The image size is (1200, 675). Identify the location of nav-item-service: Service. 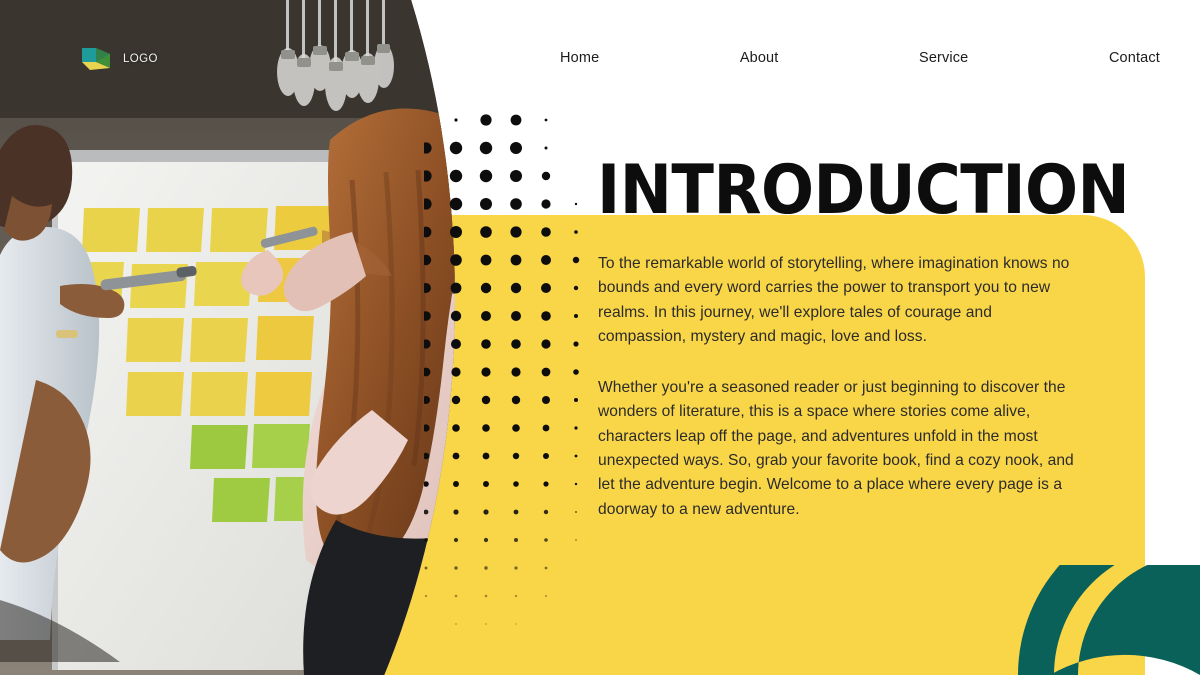
(943, 58).